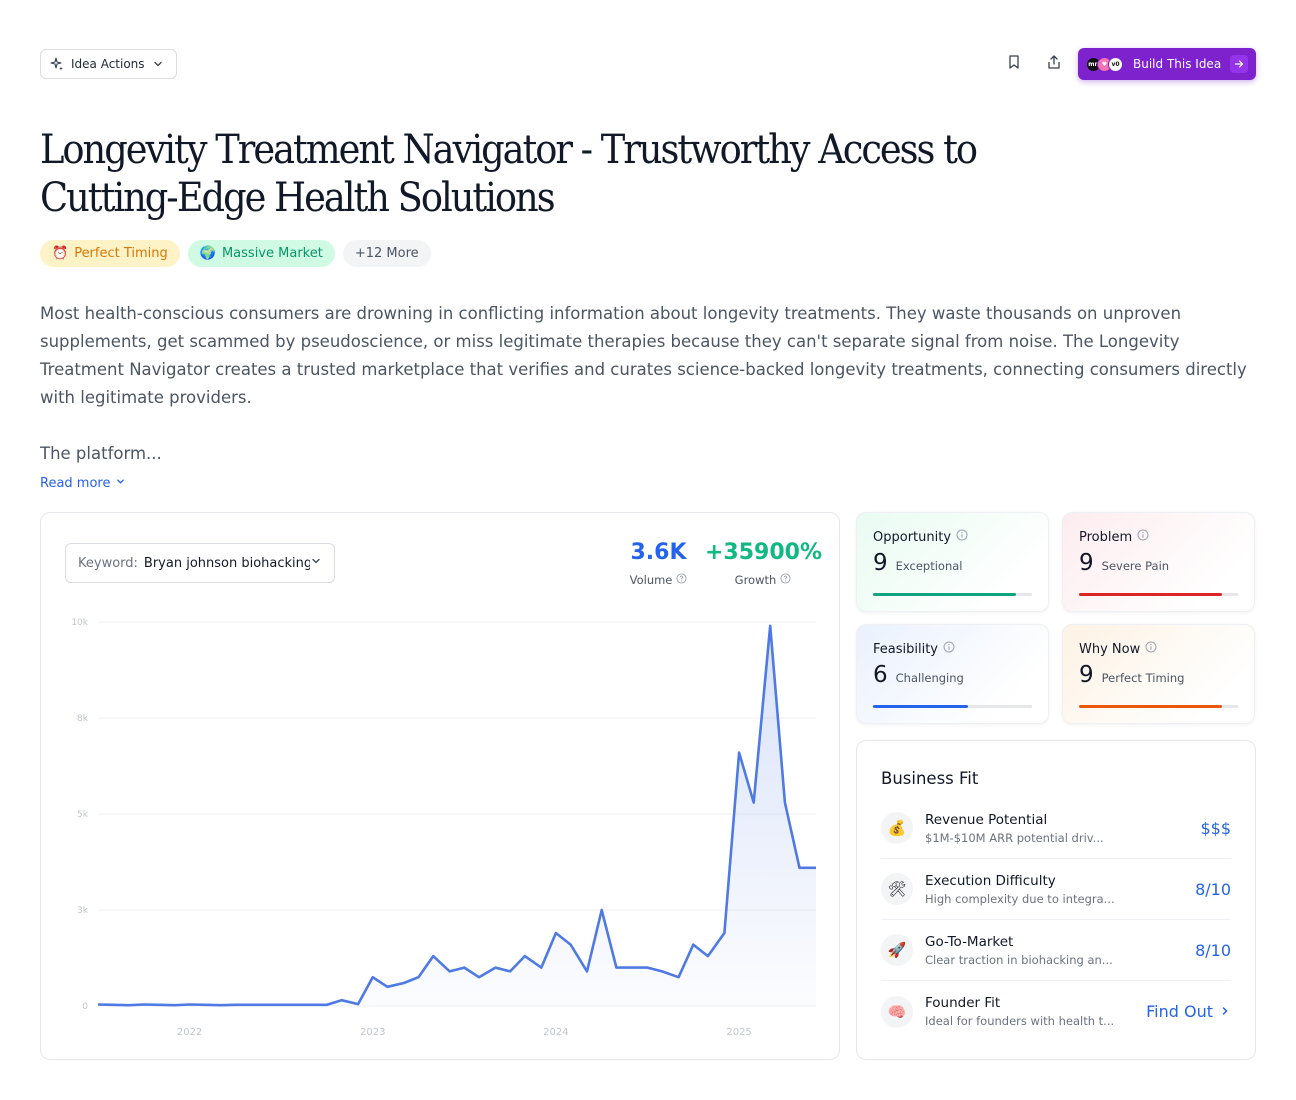 Image resolution: width=1296 pixels, height=1100 pixels. What do you see at coordinates (764, 552) in the screenshot?
I see `growth-value: +35900%` at bounding box center [764, 552].